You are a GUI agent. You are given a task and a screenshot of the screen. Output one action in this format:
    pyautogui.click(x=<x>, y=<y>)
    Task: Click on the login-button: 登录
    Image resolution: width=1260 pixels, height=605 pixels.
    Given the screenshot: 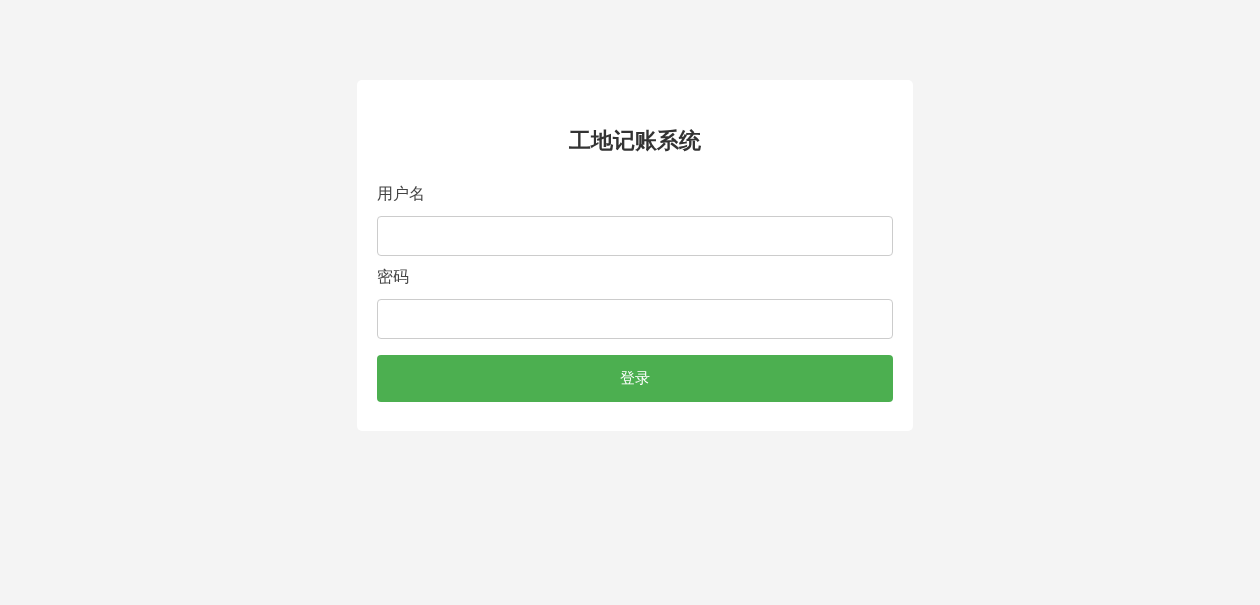 What is the action you would take?
    pyautogui.click(x=635, y=378)
    